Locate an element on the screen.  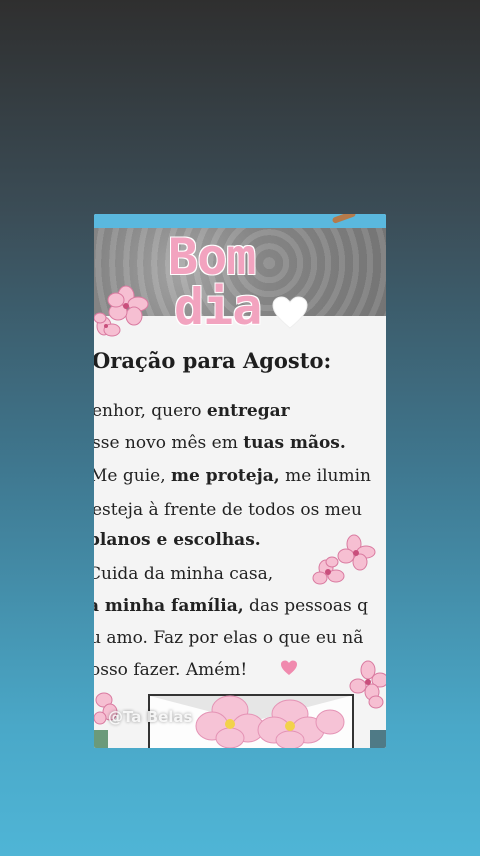
prayer-line: planos e escolhas. is located at coordinates (177, 540).